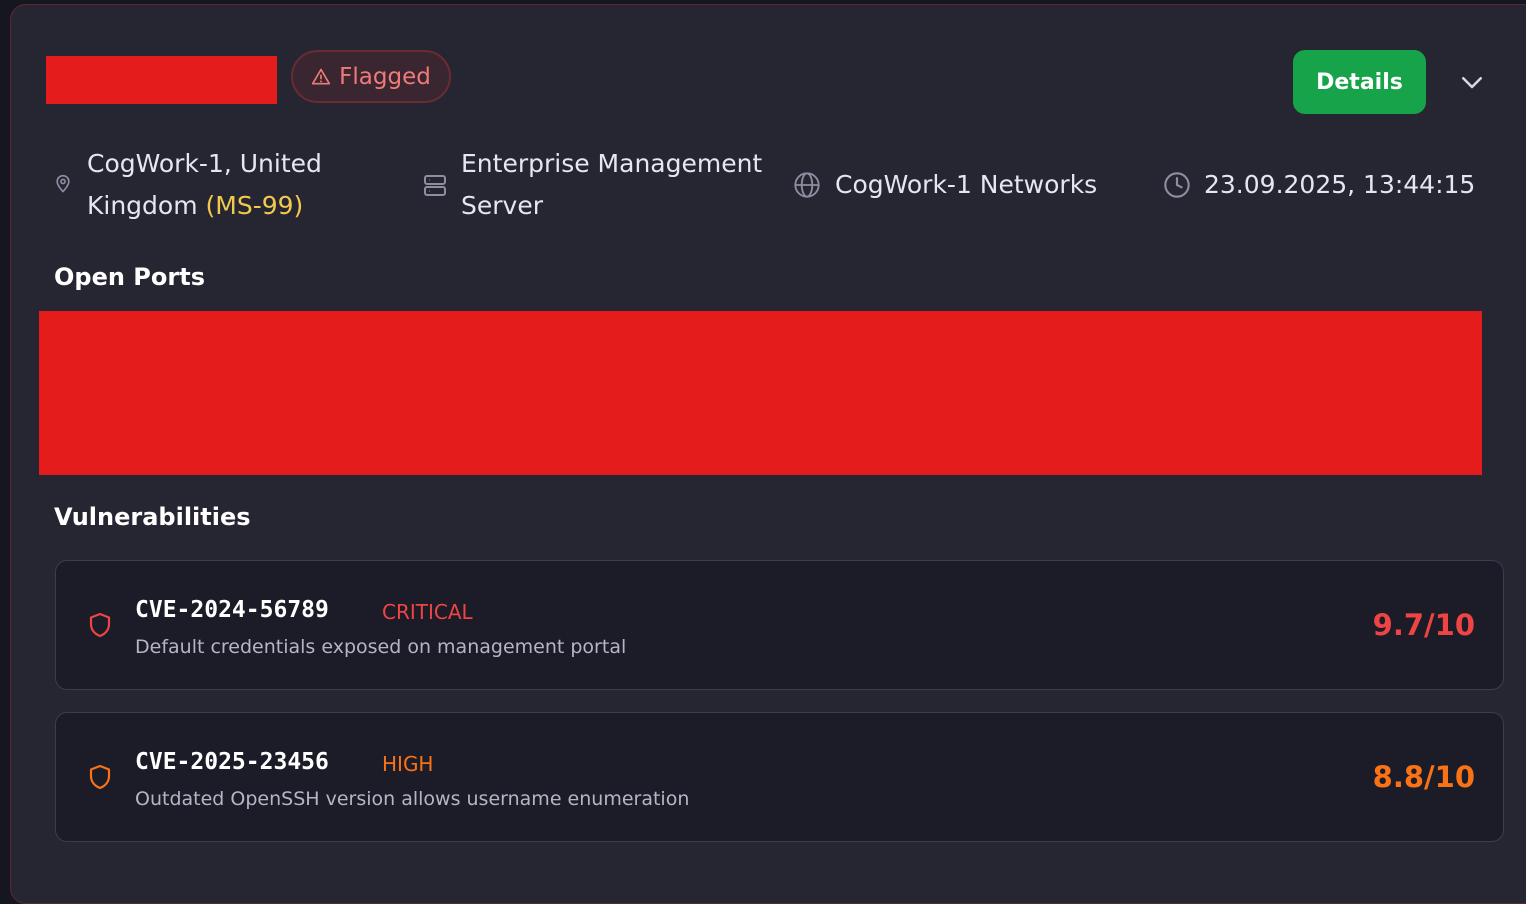  Describe the element at coordinates (204, 163) in the screenshot. I see `location-line1: CogWork-1, United` at that location.